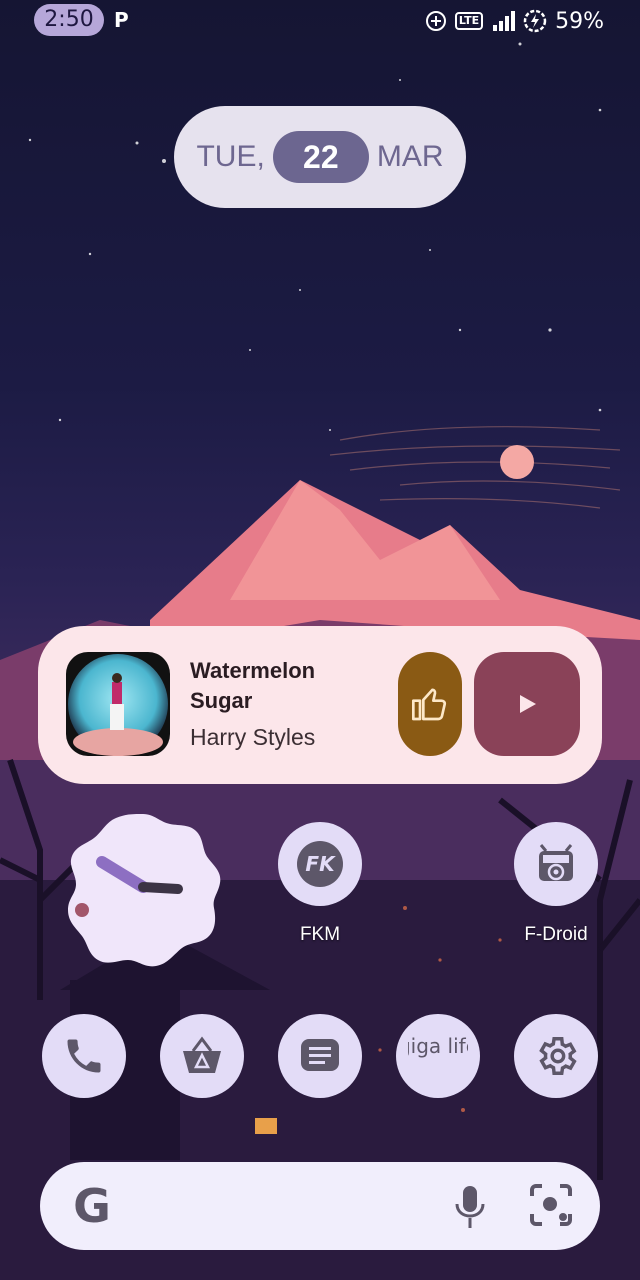  I want to click on app-fkm: FK FKM, so click(320, 884).